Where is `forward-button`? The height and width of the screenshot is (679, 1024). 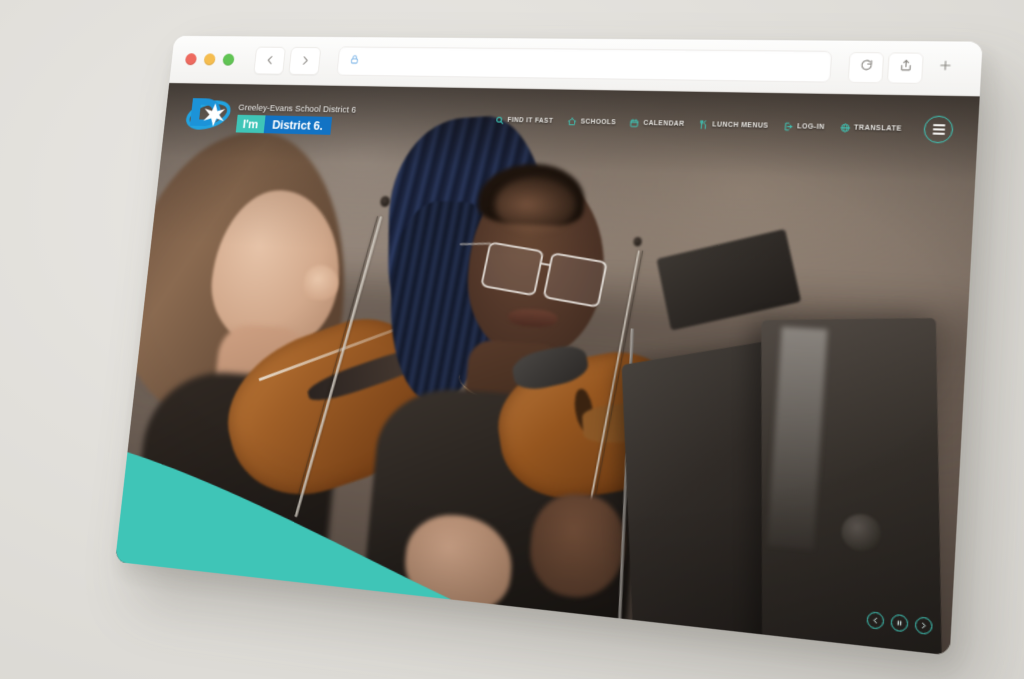
forward-button is located at coordinates (305, 60).